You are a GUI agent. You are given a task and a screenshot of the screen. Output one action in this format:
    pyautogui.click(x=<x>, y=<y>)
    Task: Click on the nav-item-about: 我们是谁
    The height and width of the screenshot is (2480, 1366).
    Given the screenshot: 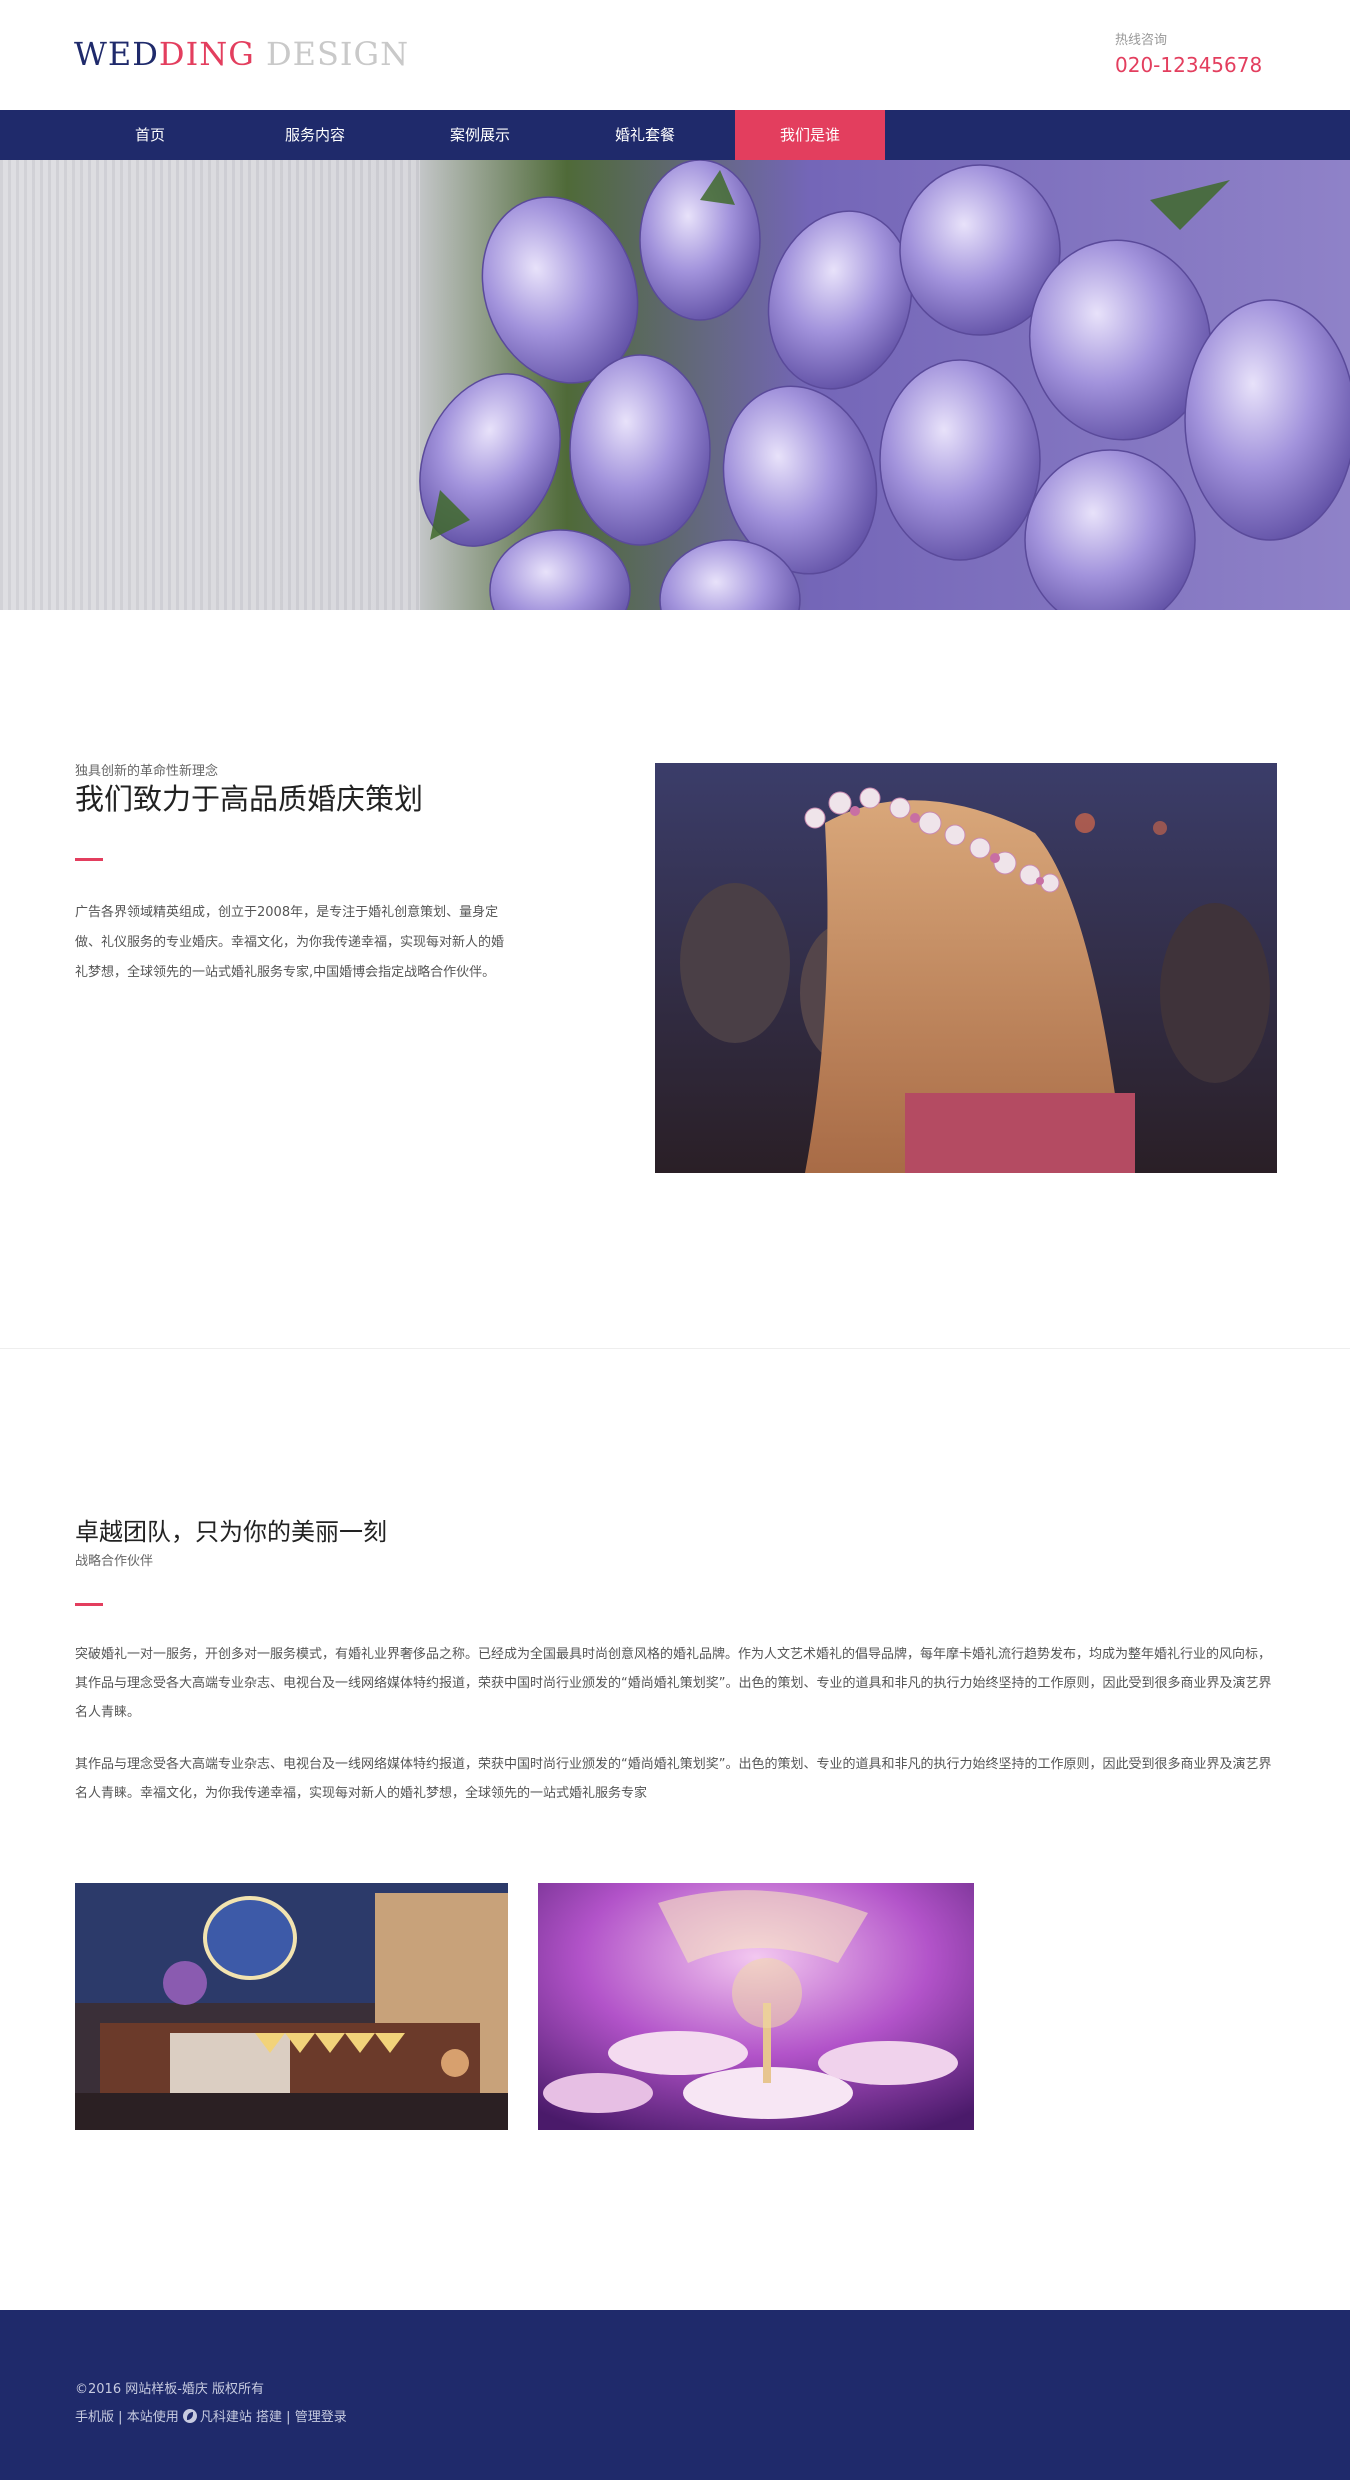 What is the action you would take?
    pyautogui.click(x=810, y=135)
    